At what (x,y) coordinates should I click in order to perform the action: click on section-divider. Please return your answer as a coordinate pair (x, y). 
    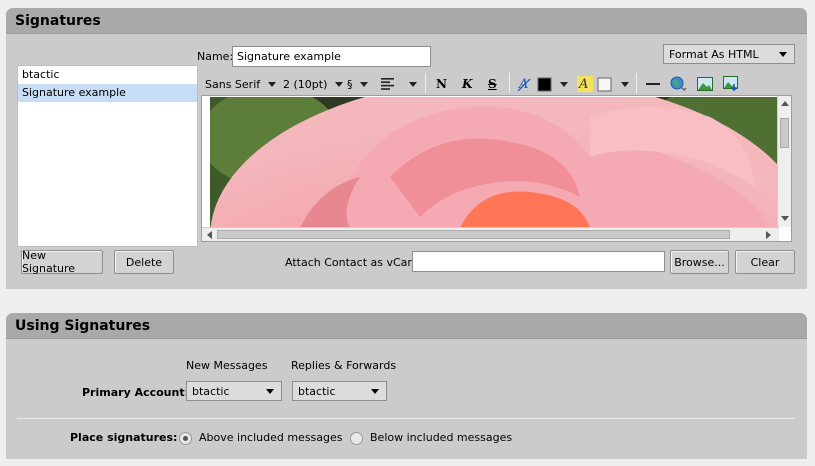
    Looking at the image, I should click on (406, 418).